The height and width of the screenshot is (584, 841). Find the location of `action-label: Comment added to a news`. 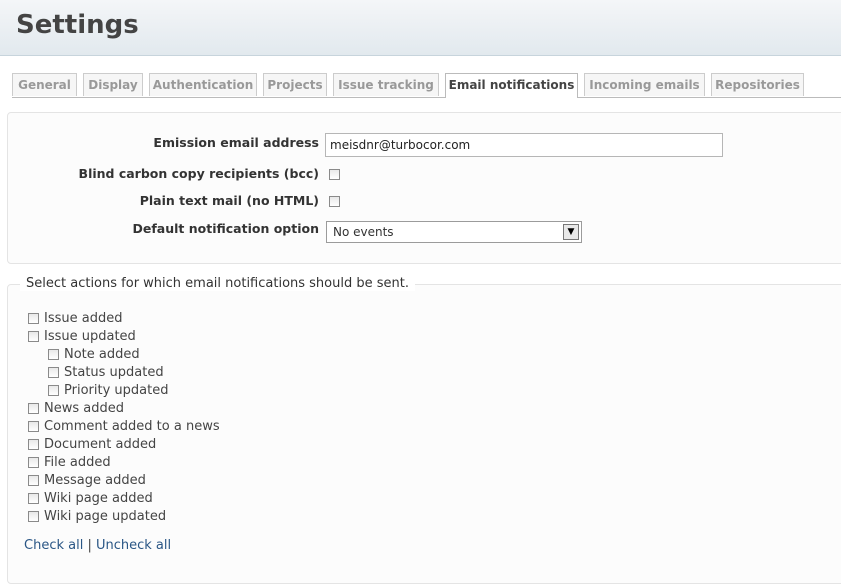

action-label: Comment added to a news is located at coordinates (132, 426).